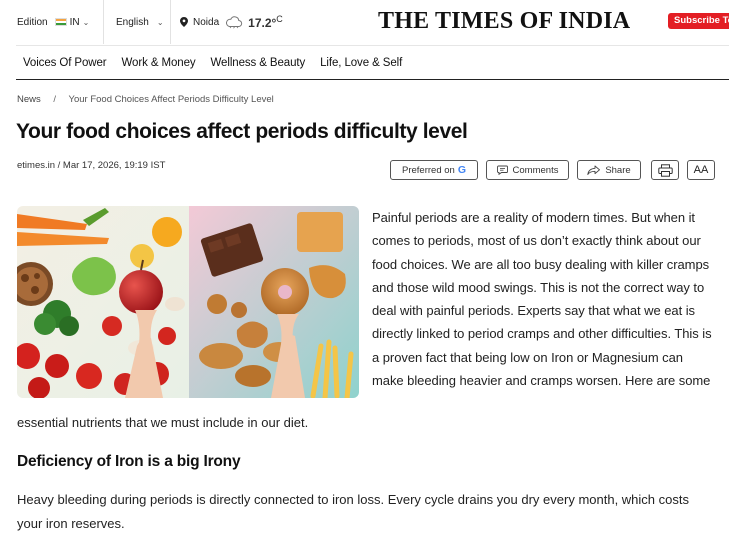  Describe the element at coordinates (32, 22) in the screenshot. I see `edition-label: Edition` at that location.